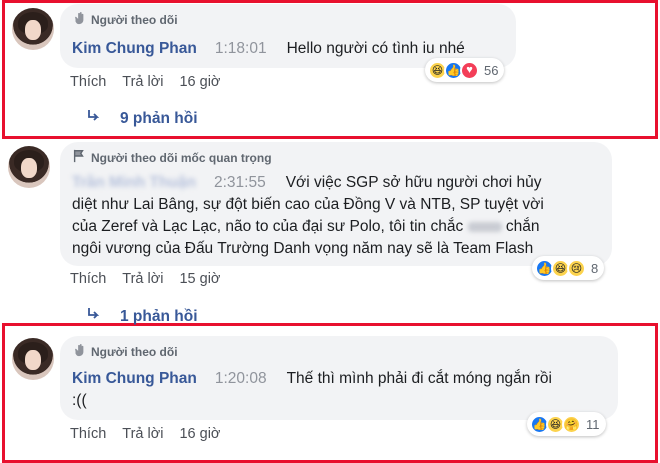  I want to click on comment-age: 15 giờ, so click(199, 279).